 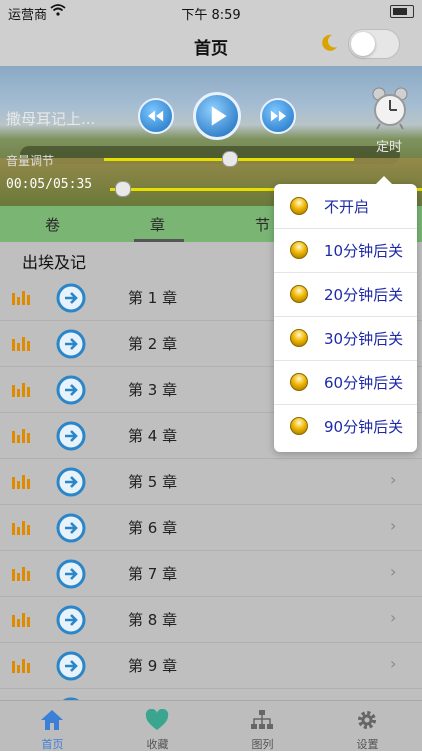 I want to click on list-item: 第 5 章 ›, so click(x=211, y=481).